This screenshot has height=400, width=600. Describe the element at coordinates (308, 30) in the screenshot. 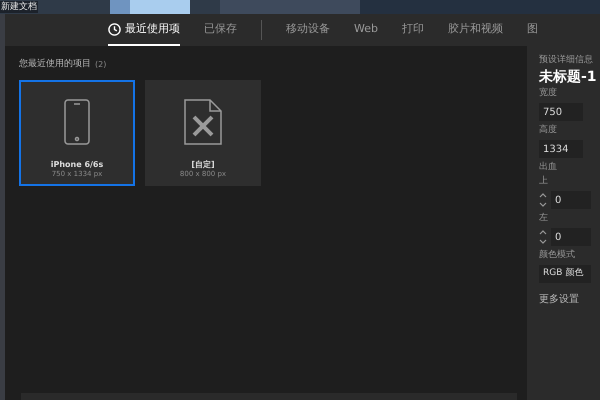

I see `tab: 移动设备` at that location.